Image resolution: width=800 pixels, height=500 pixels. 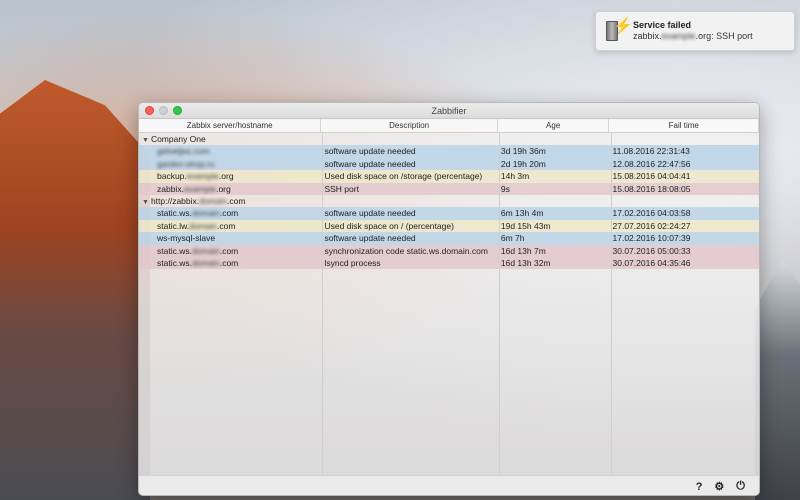 I want to click on group-name: ▼ http://zabbix.domain.com, so click(x=230, y=201).